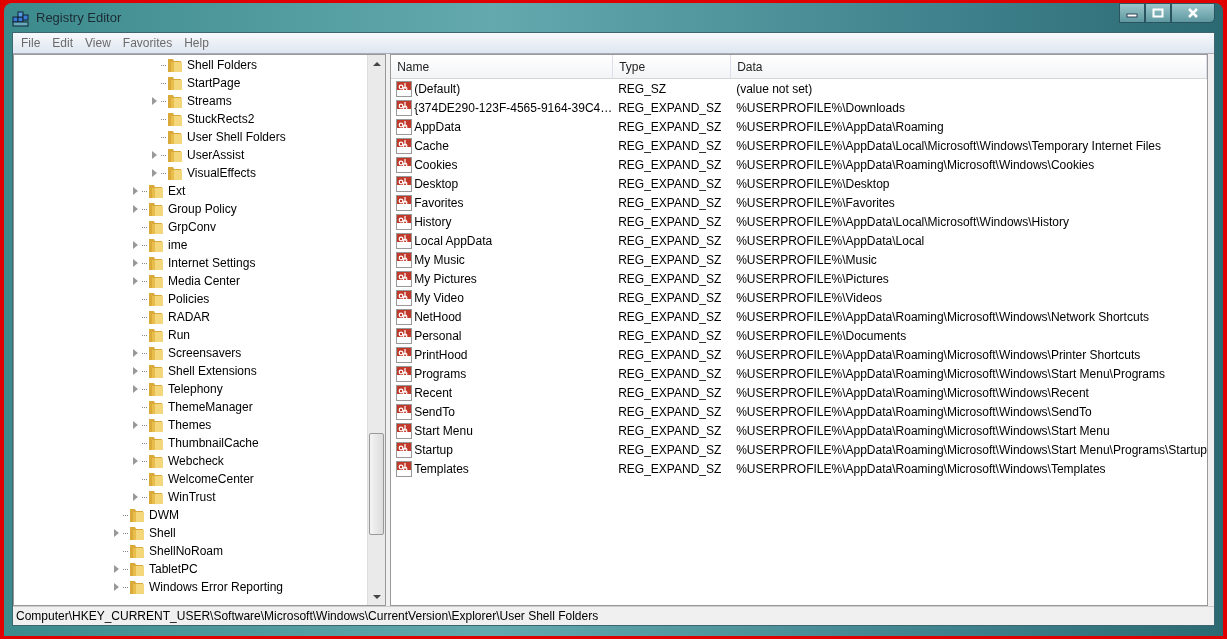 This screenshot has width=1227, height=639. I want to click on value-name: Programs, so click(440, 373).